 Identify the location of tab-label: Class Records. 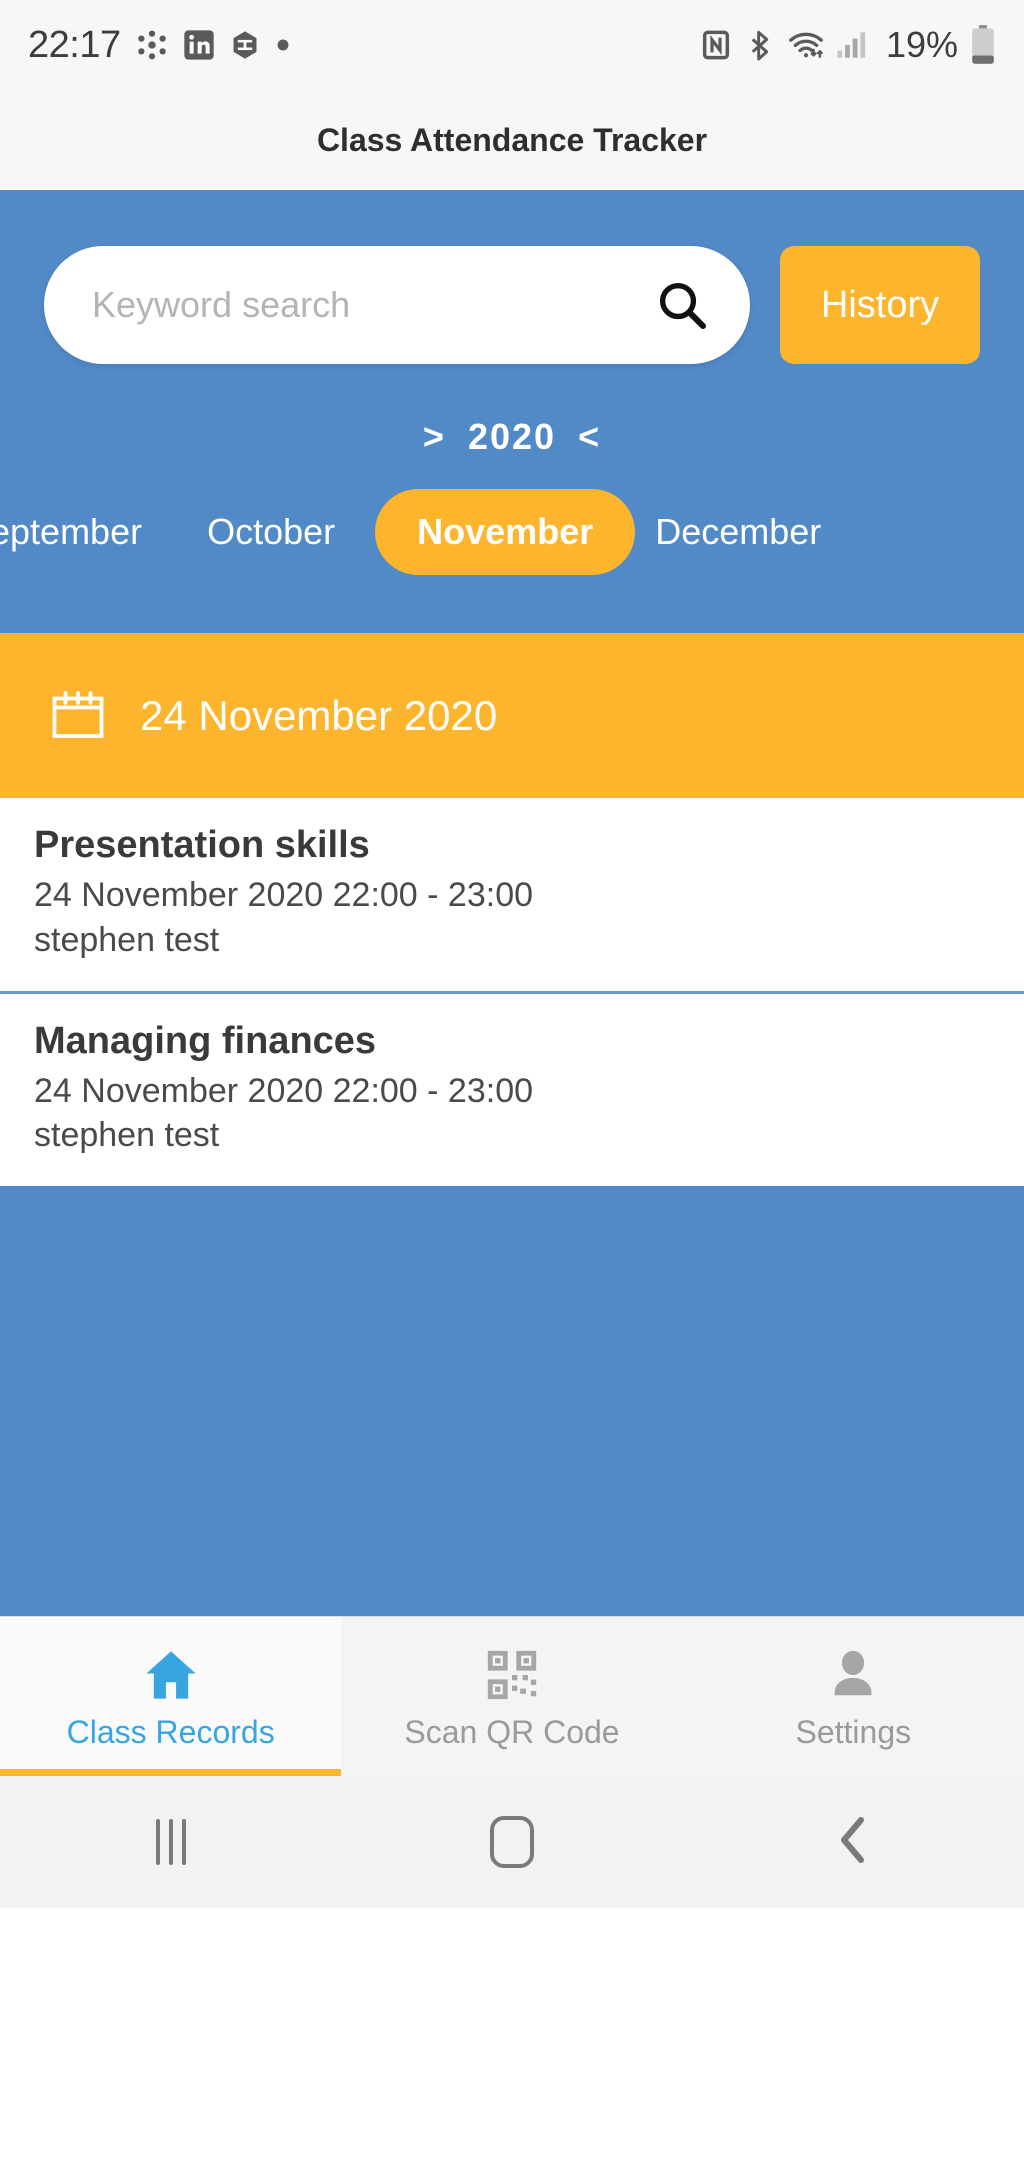
(170, 1732).